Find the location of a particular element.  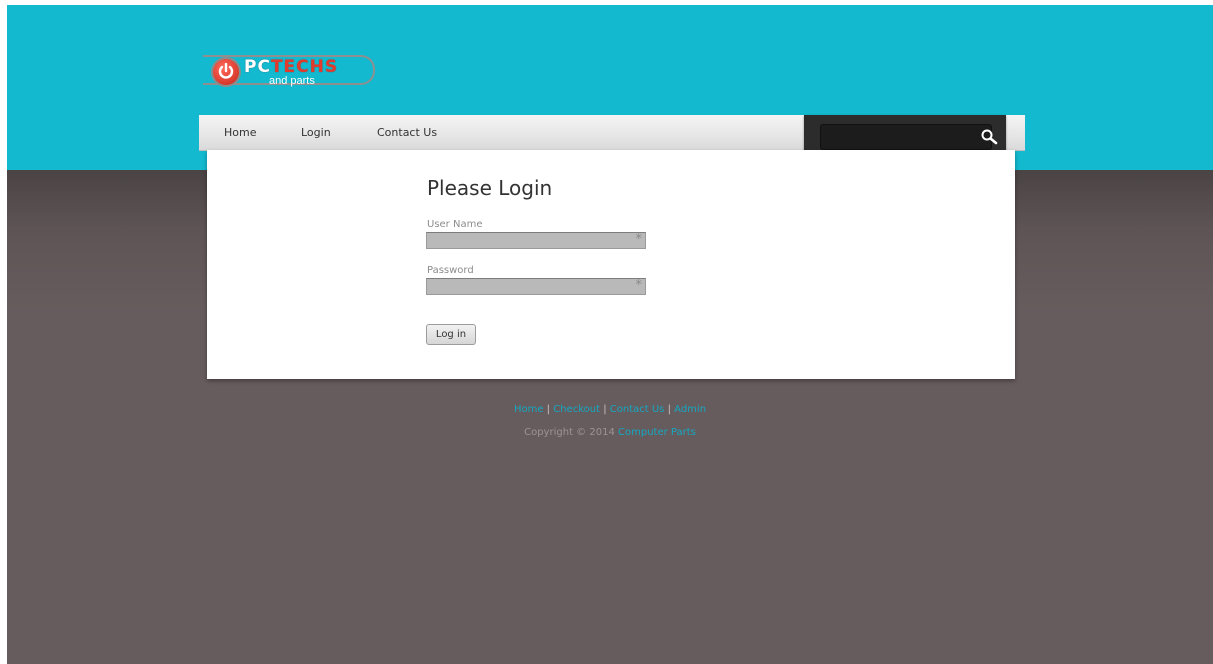

footer-link-contact: Contact Us is located at coordinates (637, 409).